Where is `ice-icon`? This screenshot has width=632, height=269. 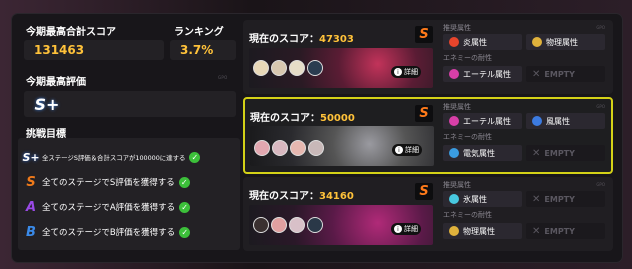 ice-icon is located at coordinates (454, 199).